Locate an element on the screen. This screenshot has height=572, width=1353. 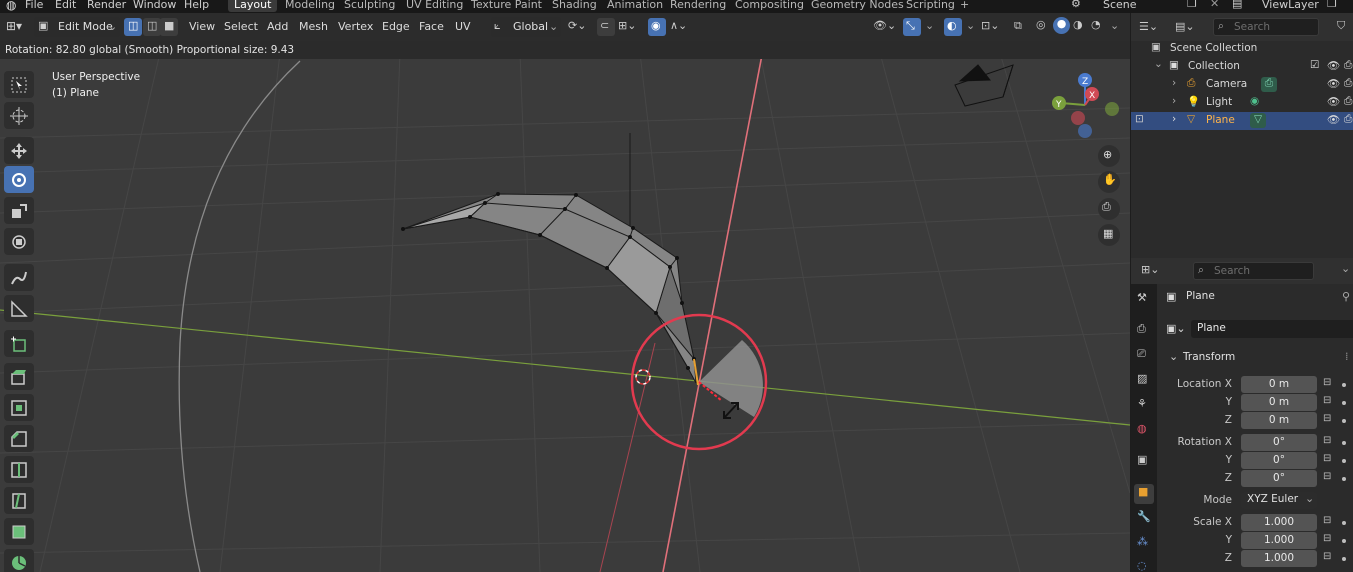
rotation-x-field: 0° is located at coordinates (1279, 442).